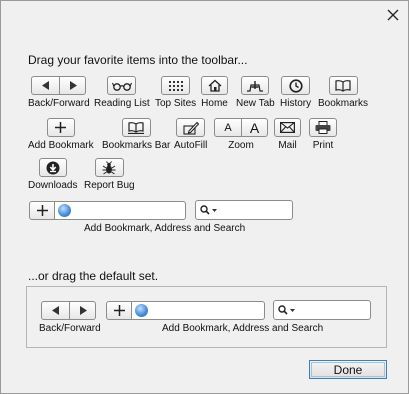 This screenshot has height=394, width=409. Describe the element at coordinates (191, 145) in the screenshot. I see `autofill-label: AutoFill` at that location.